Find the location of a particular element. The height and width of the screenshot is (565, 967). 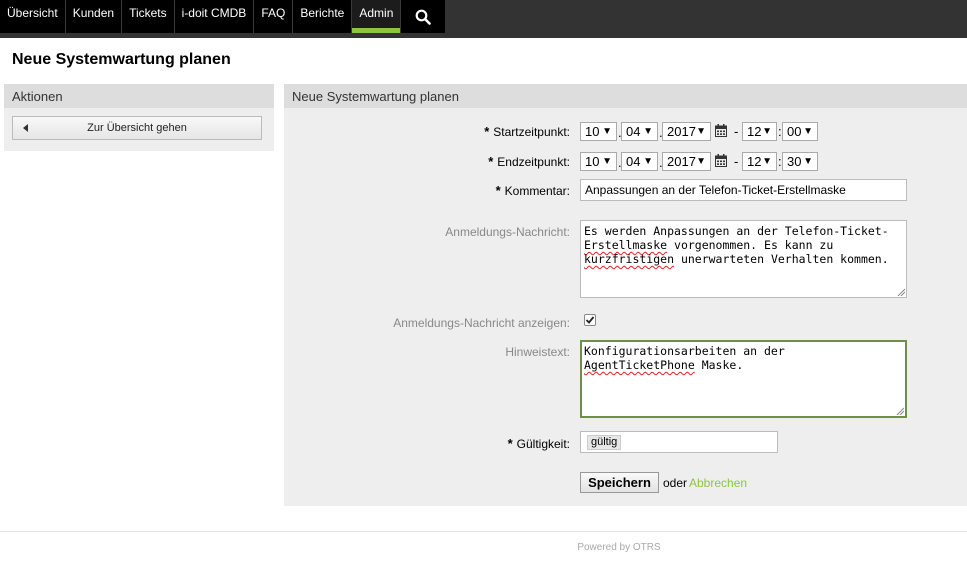

actions-sidebar: Aktionen Zur Übersicht gehen is located at coordinates (139, 117).